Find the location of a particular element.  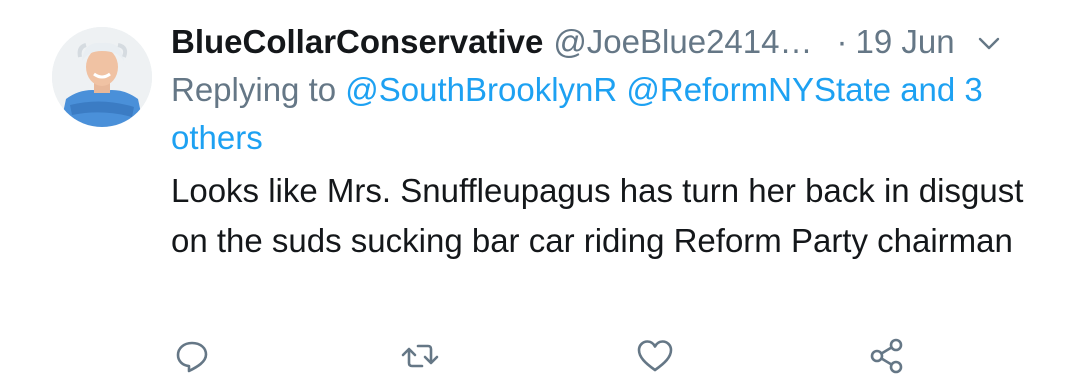

retweet-icon is located at coordinates (420, 356).